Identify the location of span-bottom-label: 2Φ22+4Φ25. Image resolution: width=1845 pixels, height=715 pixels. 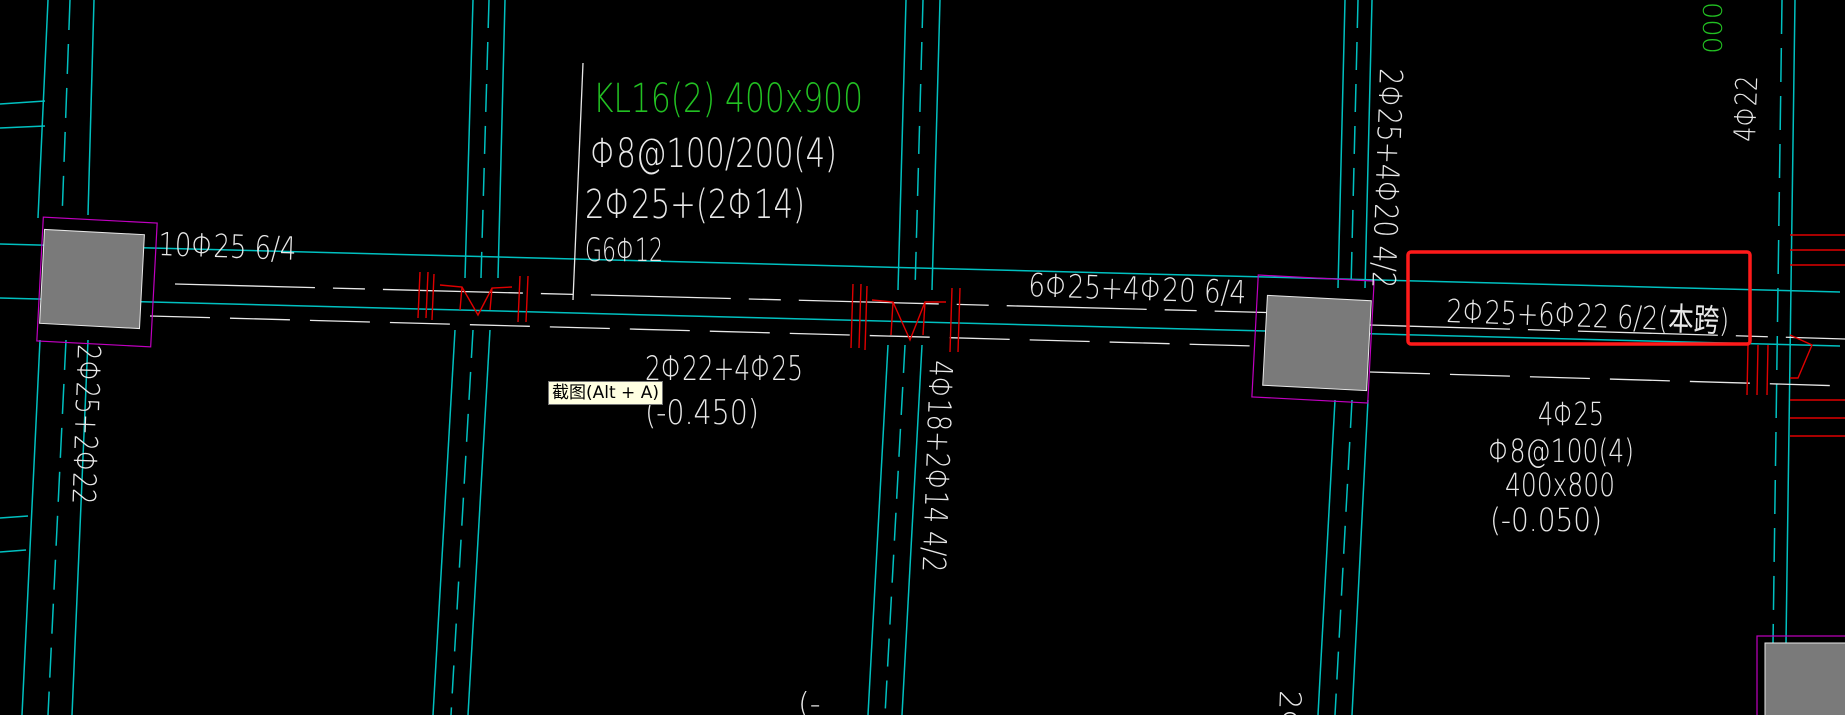
(724, 369).